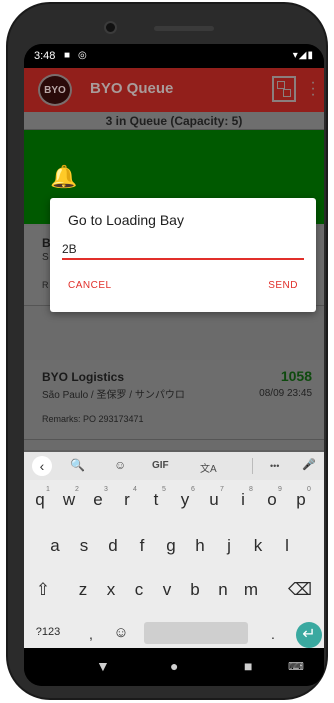 The image size is (334, 703). Describe the element at coordinates (67, 55) in the screenshot. I see `notification-icon: ■` at that location.